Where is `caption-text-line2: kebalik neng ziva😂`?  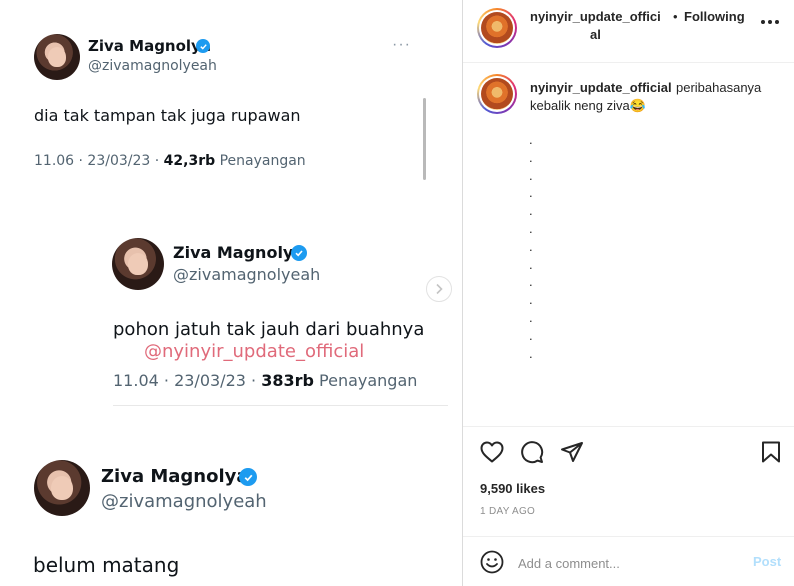 caption-text-line2: kebalik neng ziva😂 is located at coordinates (588, 106).